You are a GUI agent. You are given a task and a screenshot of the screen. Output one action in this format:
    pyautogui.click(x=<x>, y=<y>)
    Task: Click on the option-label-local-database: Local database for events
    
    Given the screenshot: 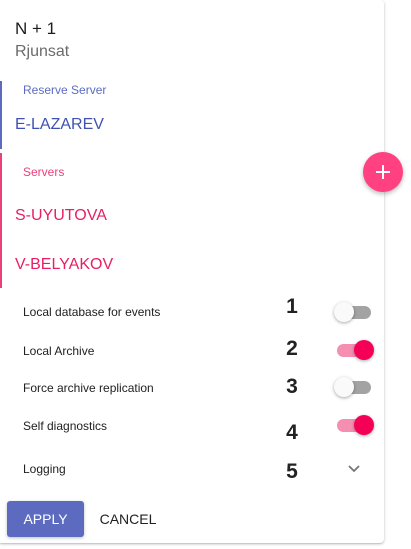 What is the action you would take?
    pyautogui.click(x=92, y=312)
    